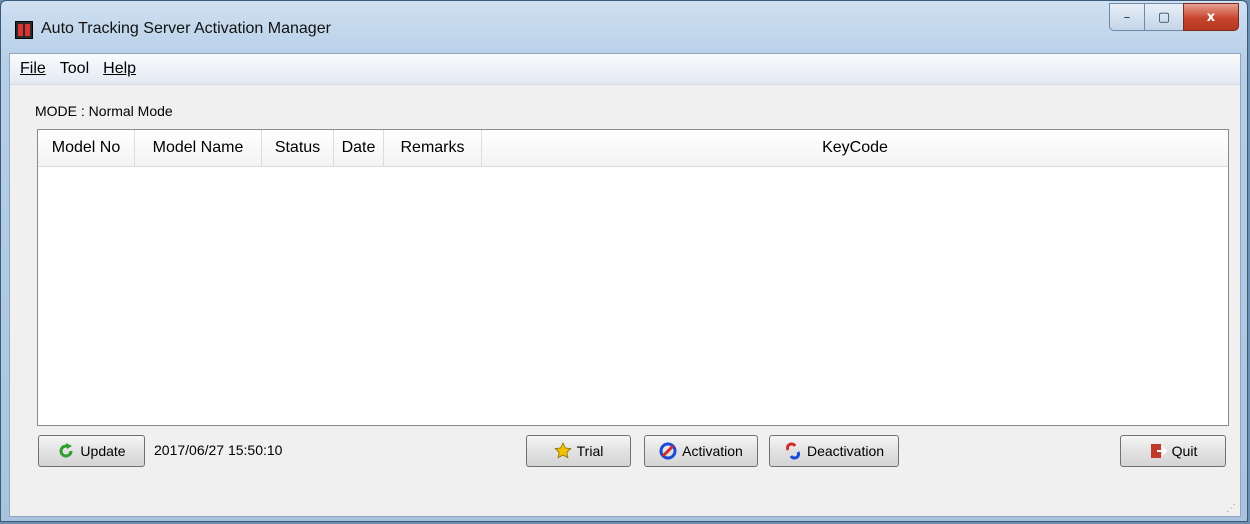  I want to click on column-header-remarks: Remarks, so click(433, 148).